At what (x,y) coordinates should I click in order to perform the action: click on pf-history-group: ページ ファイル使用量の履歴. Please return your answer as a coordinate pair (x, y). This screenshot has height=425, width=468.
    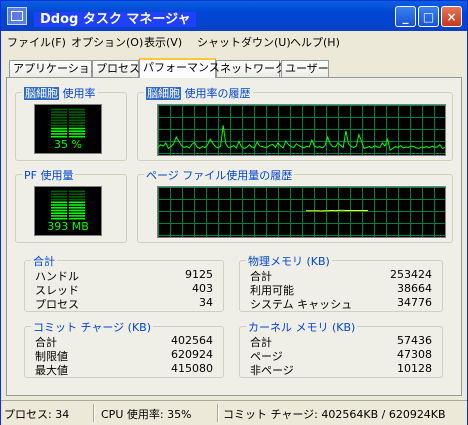
    Looking at the image, I should click on (295, 205).